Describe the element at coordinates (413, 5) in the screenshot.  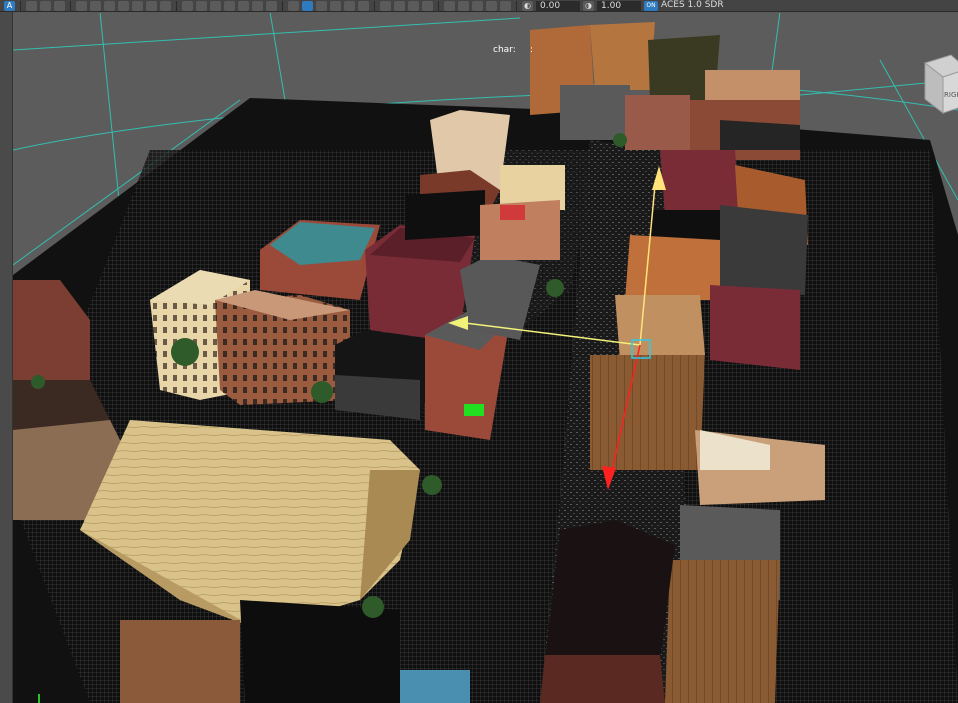
I see `anti-alias-icon` at that location.